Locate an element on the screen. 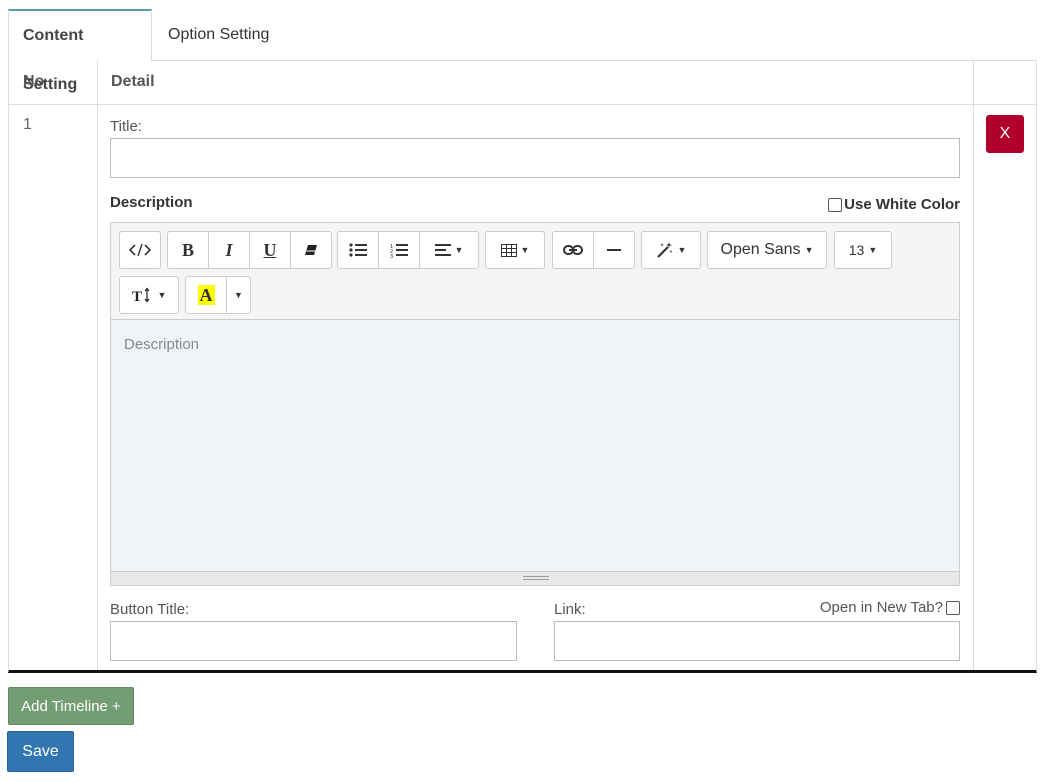 This screenshot has width=1051, height=782. horizontal-rule-button is located at coordinates (614, 250).